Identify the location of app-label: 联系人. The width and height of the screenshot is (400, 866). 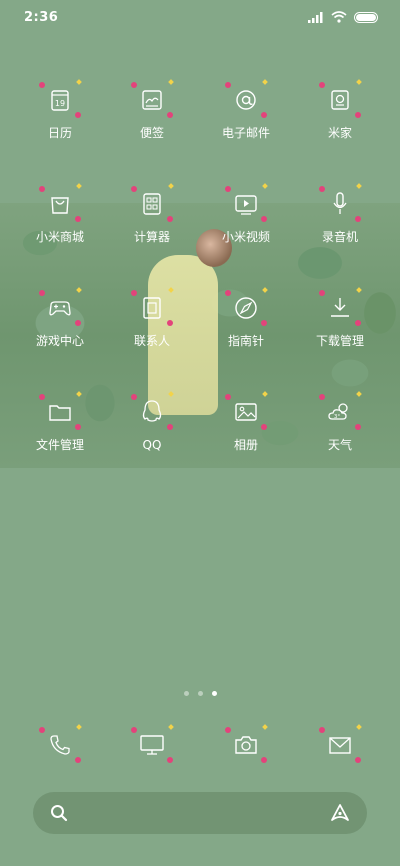
(151, 341).